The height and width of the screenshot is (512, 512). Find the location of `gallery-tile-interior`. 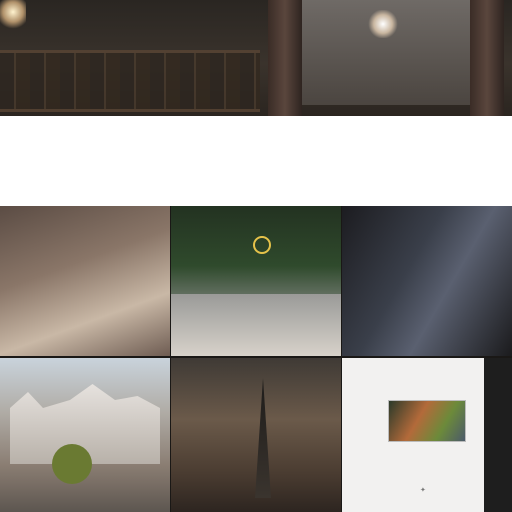

gallery-tile-interior is located at coordinates (85, 281).